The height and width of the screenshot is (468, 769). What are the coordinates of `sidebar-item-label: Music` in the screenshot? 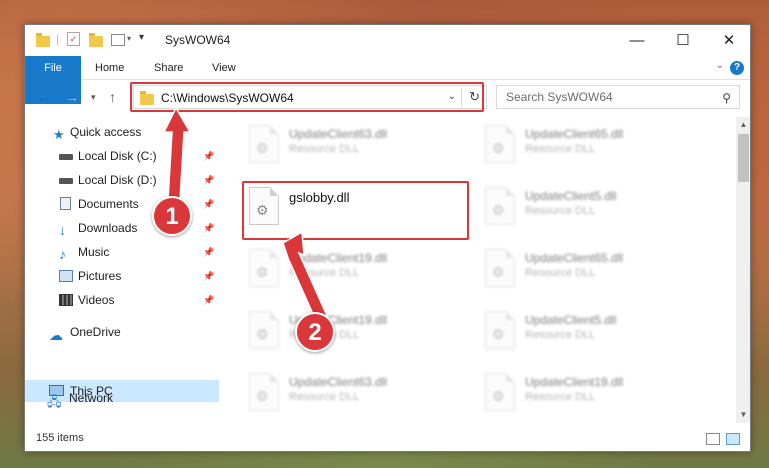 It's located at (94, 252).